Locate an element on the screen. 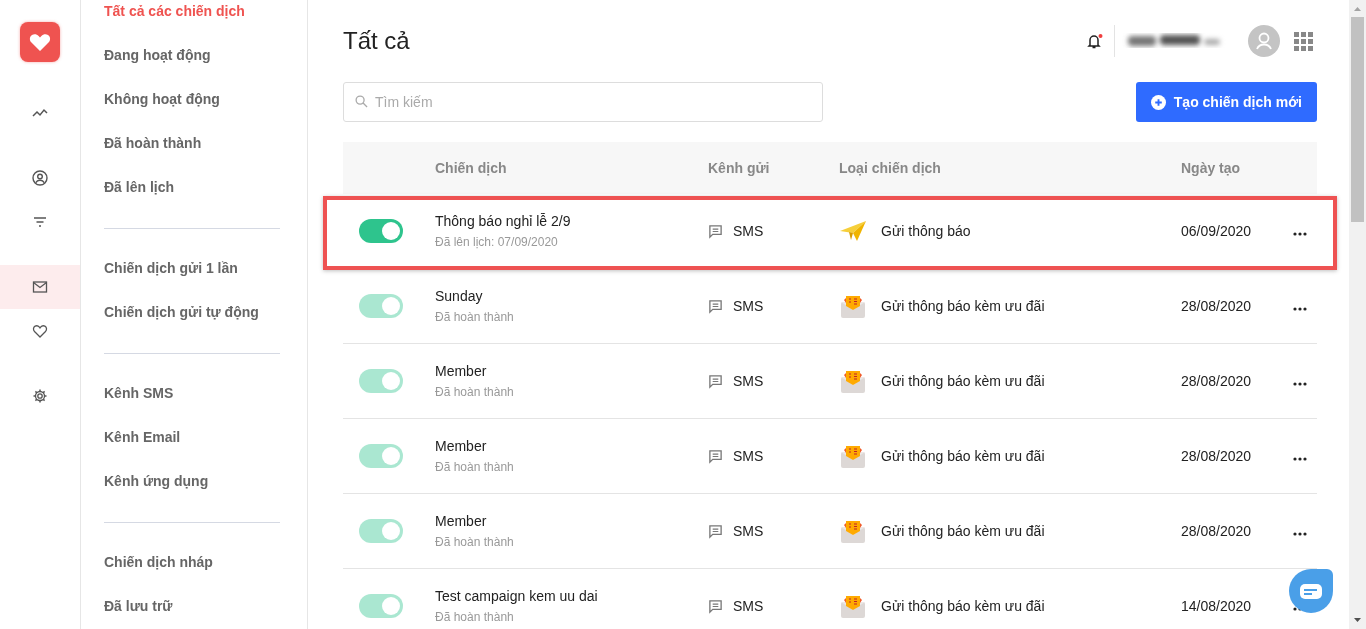  user-icon is located at coordinates (40, 178).